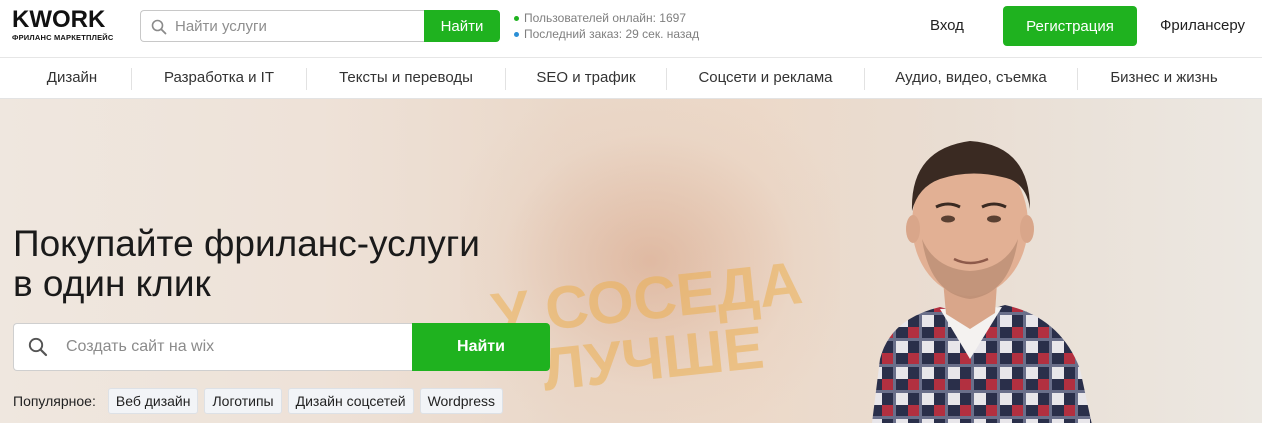 The width and height of the screenshot is (1262, 423). I want to click on category-audio-video: Аудио, видео, съемка, so click(971, 78).